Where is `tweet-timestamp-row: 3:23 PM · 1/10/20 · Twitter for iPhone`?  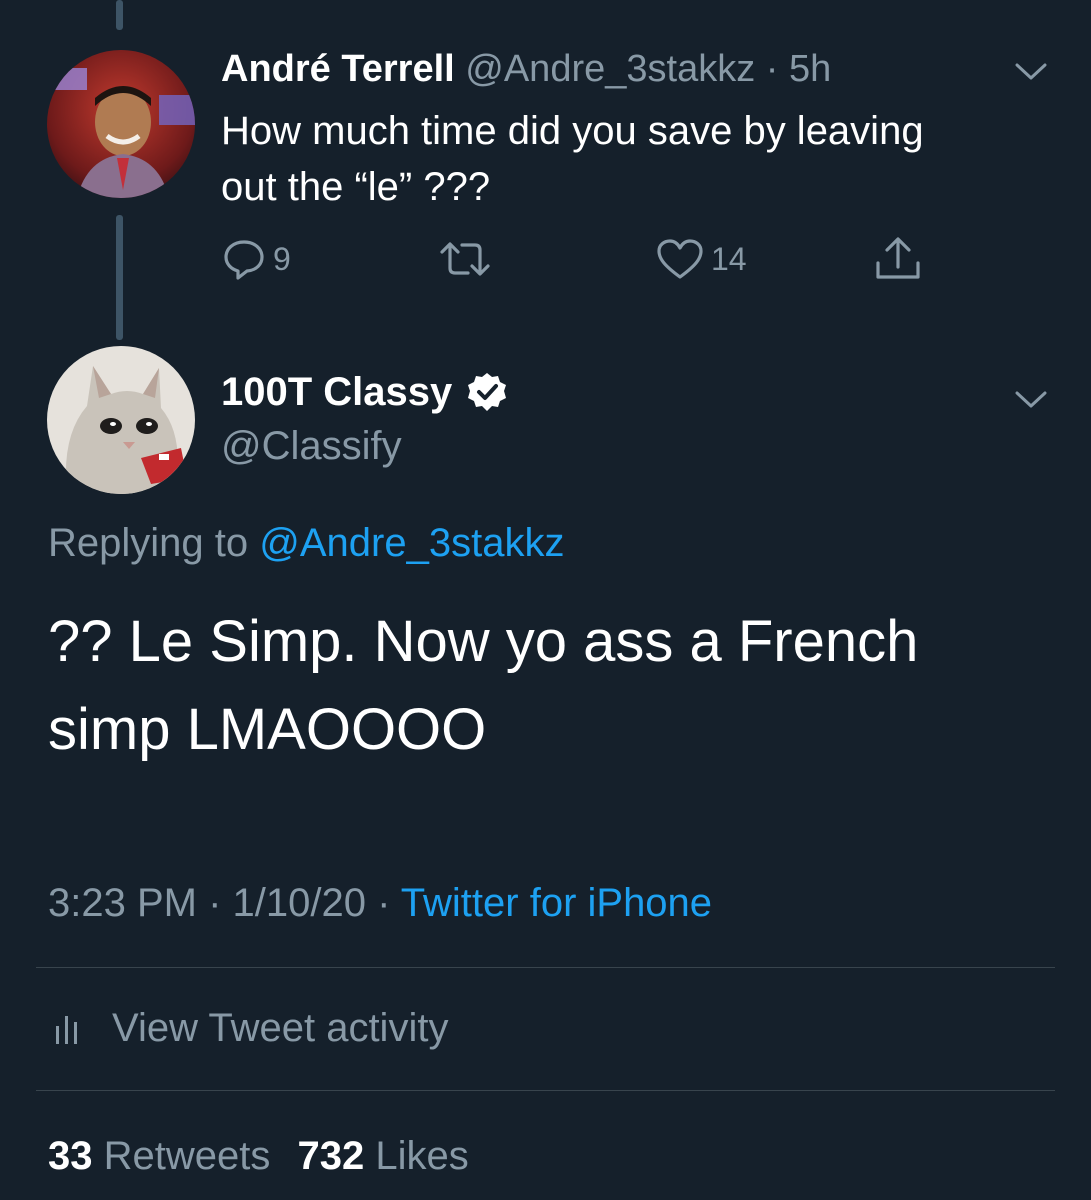 tweet-timestamp-row: 3:23 PM · 1/10/20 · Twitter for iPhone is located at coordinates (380, 903).